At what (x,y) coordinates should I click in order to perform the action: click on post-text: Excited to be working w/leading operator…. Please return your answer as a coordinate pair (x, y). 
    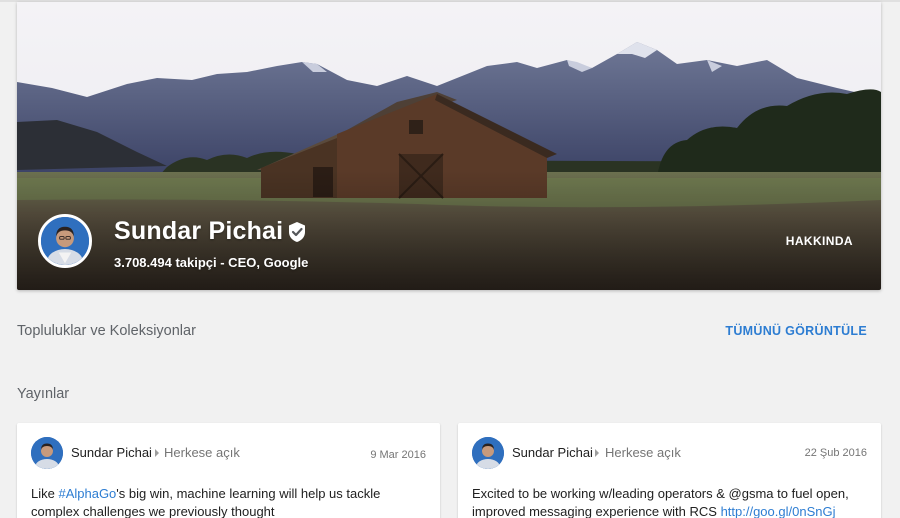
    Looking at the image, I should click on (669, 501).